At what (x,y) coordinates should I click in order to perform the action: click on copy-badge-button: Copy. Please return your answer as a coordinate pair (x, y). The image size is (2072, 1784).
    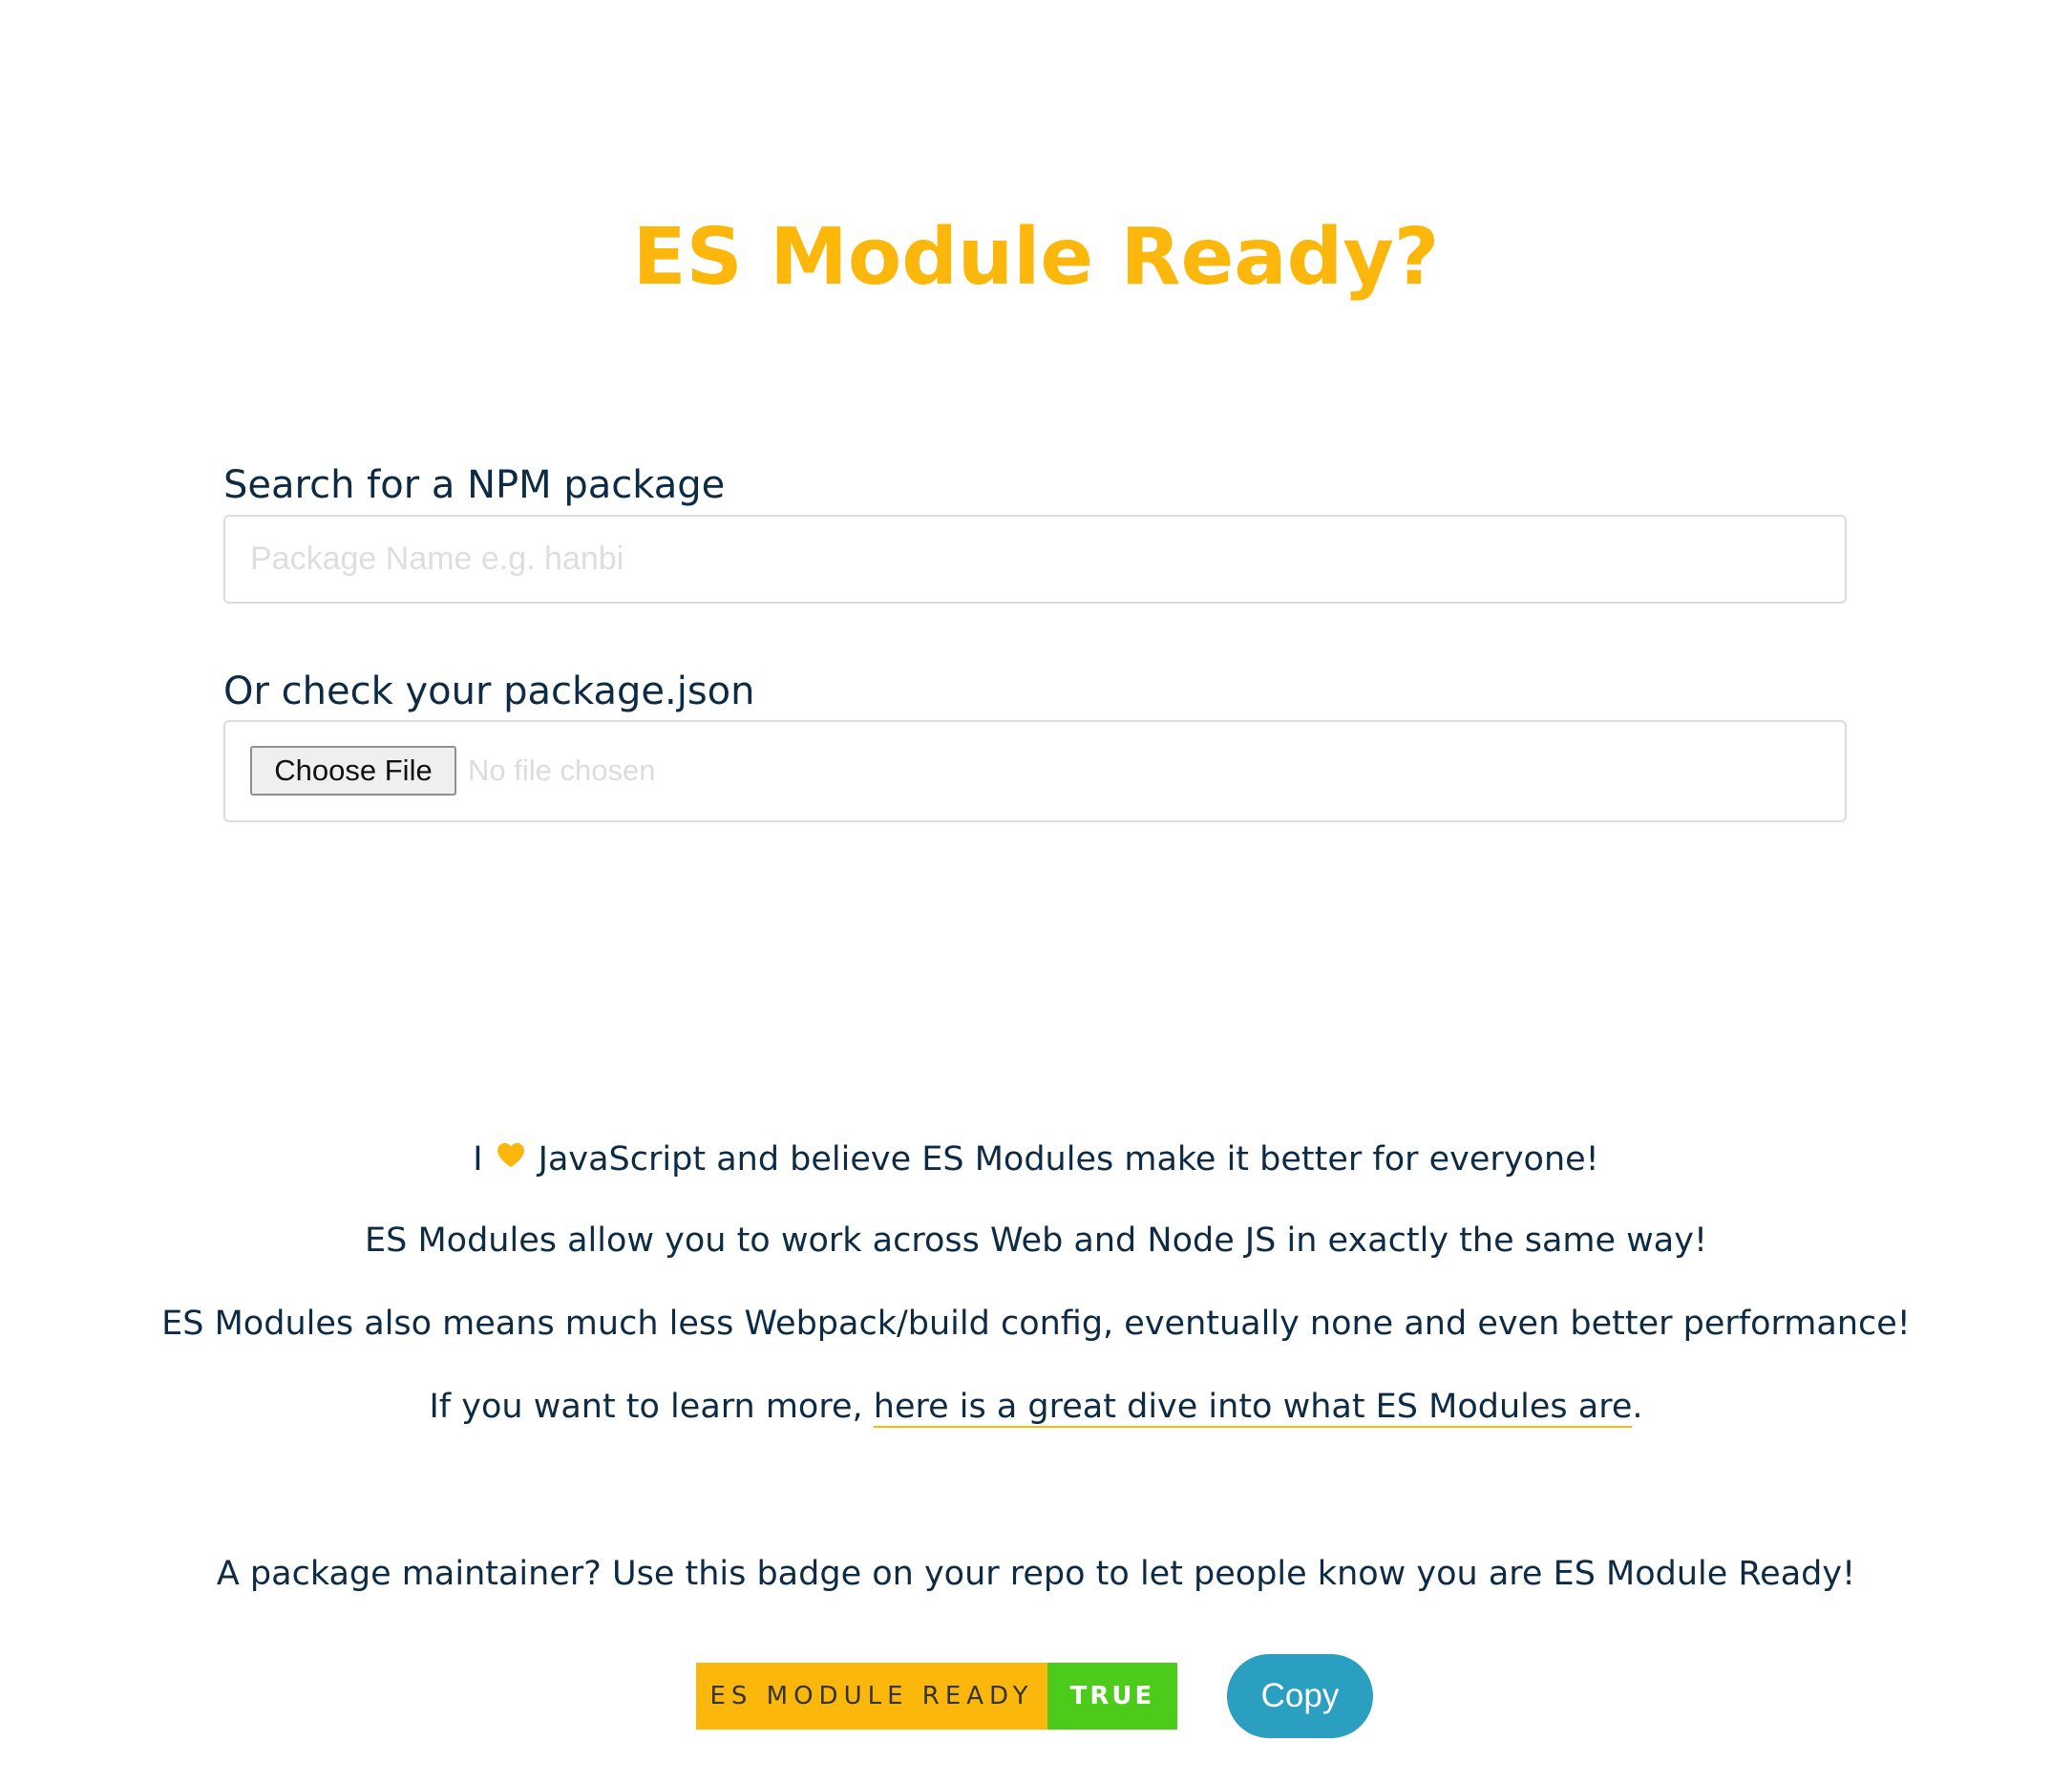
    Looking at the image, I should click on (1300, 1696).